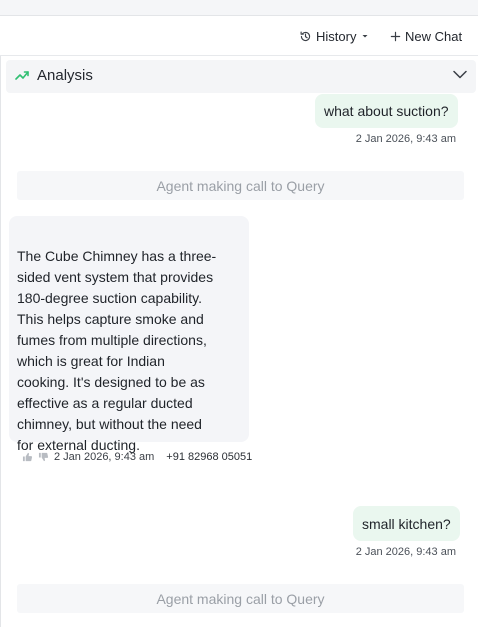 Image resolution: width=478 pixels, height=627 pixels. What do you see at coordinates (239, 36) in the screenshot?
I see `chat-toolbar: History New Chat` at bounding box center [239, 36].